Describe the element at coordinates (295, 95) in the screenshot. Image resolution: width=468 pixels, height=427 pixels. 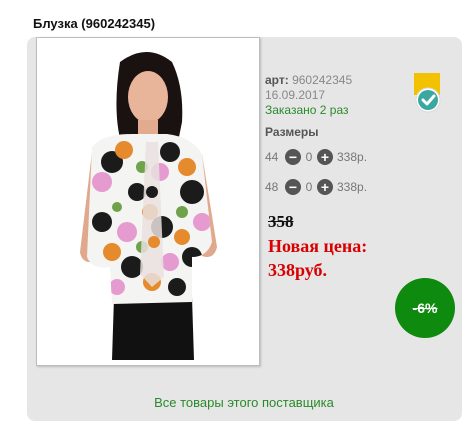
I see `product-date: 16.09.2017` at that location.